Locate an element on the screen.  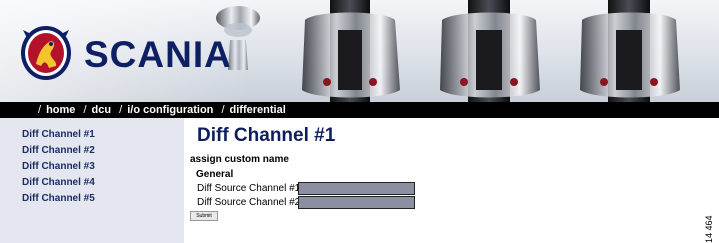
sidebar-item-diff-channel-3: Diff Channel #3 is located at coordinates (58, 167).